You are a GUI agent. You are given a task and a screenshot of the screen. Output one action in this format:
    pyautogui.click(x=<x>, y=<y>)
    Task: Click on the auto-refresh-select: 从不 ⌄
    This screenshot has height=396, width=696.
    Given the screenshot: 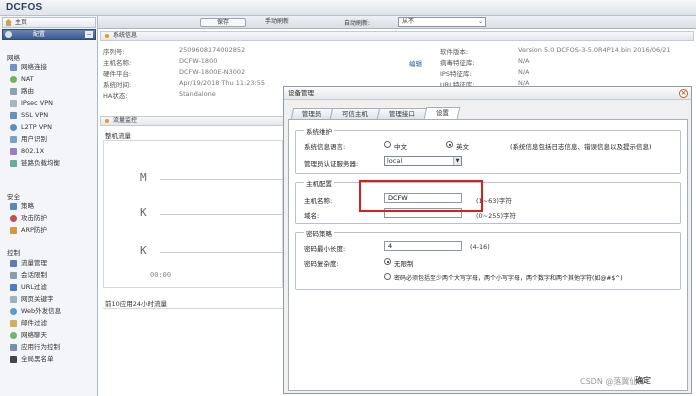 What is the action you would take?
    pyautogui.click(x=442, y=22)
    